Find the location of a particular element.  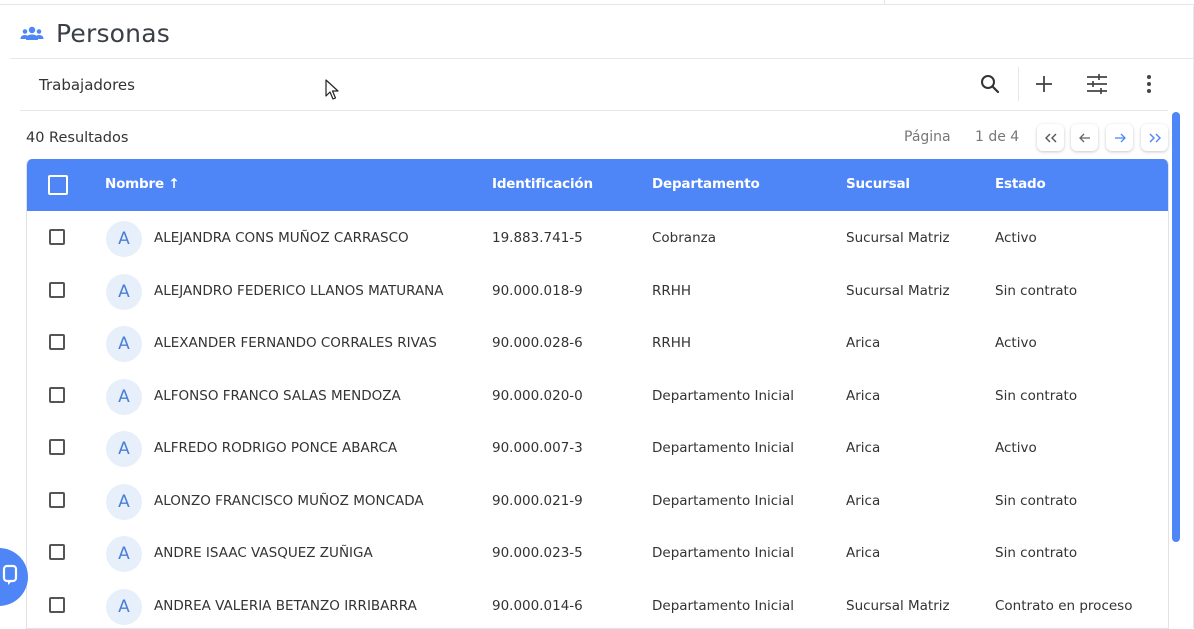

add-button is located at coordinates (1044, 86).